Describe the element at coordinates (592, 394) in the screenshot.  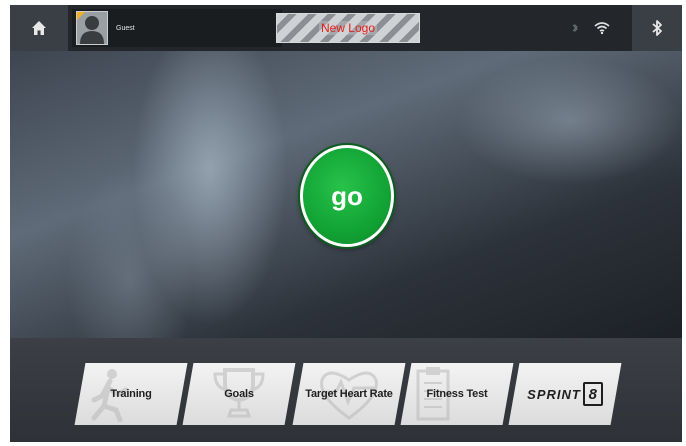
I see `sprint-badge: 8` at that location.